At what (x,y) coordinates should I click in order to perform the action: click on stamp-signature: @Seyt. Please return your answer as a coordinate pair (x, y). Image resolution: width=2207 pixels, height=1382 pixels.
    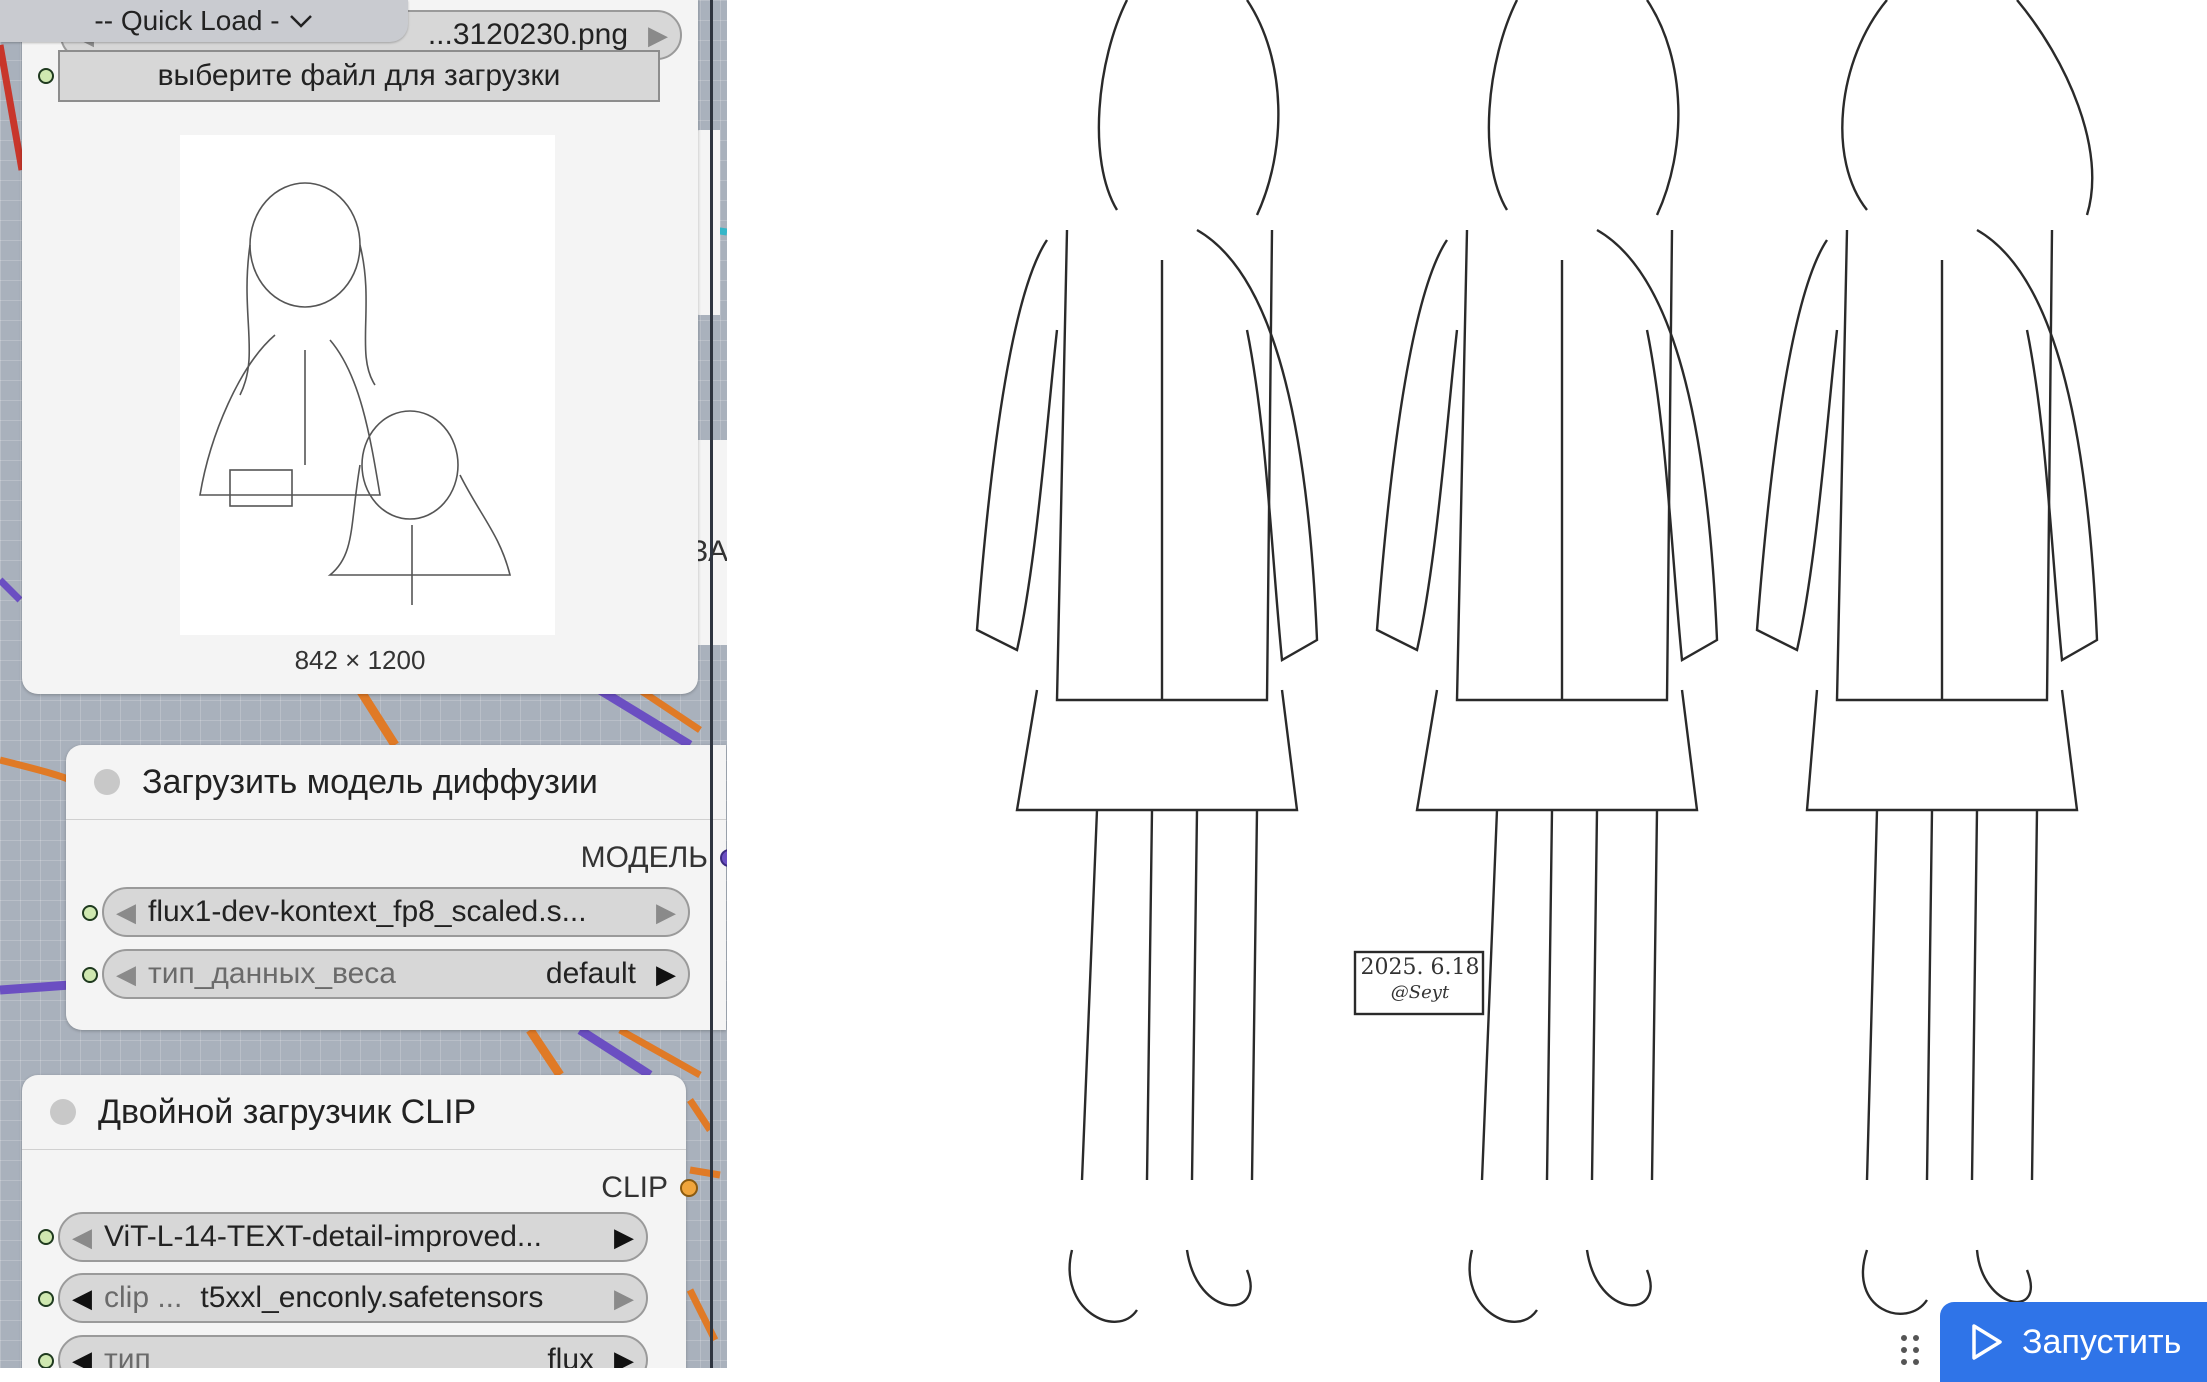
    Looking at the image, I should click on (1420, 992).